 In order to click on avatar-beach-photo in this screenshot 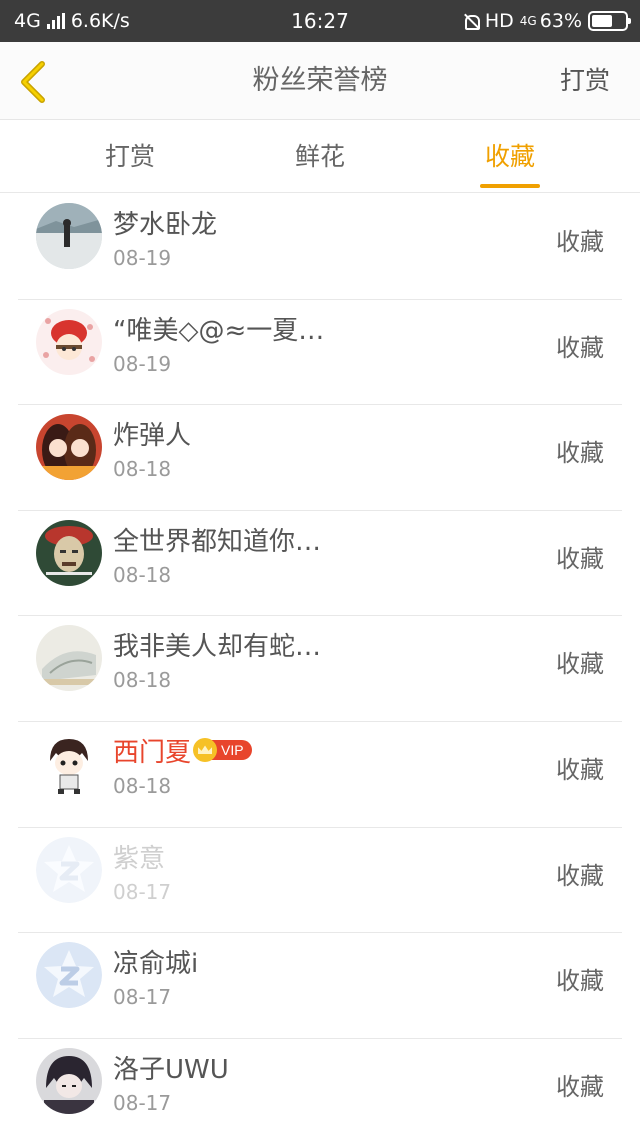, I will do `click(69, 236)`.